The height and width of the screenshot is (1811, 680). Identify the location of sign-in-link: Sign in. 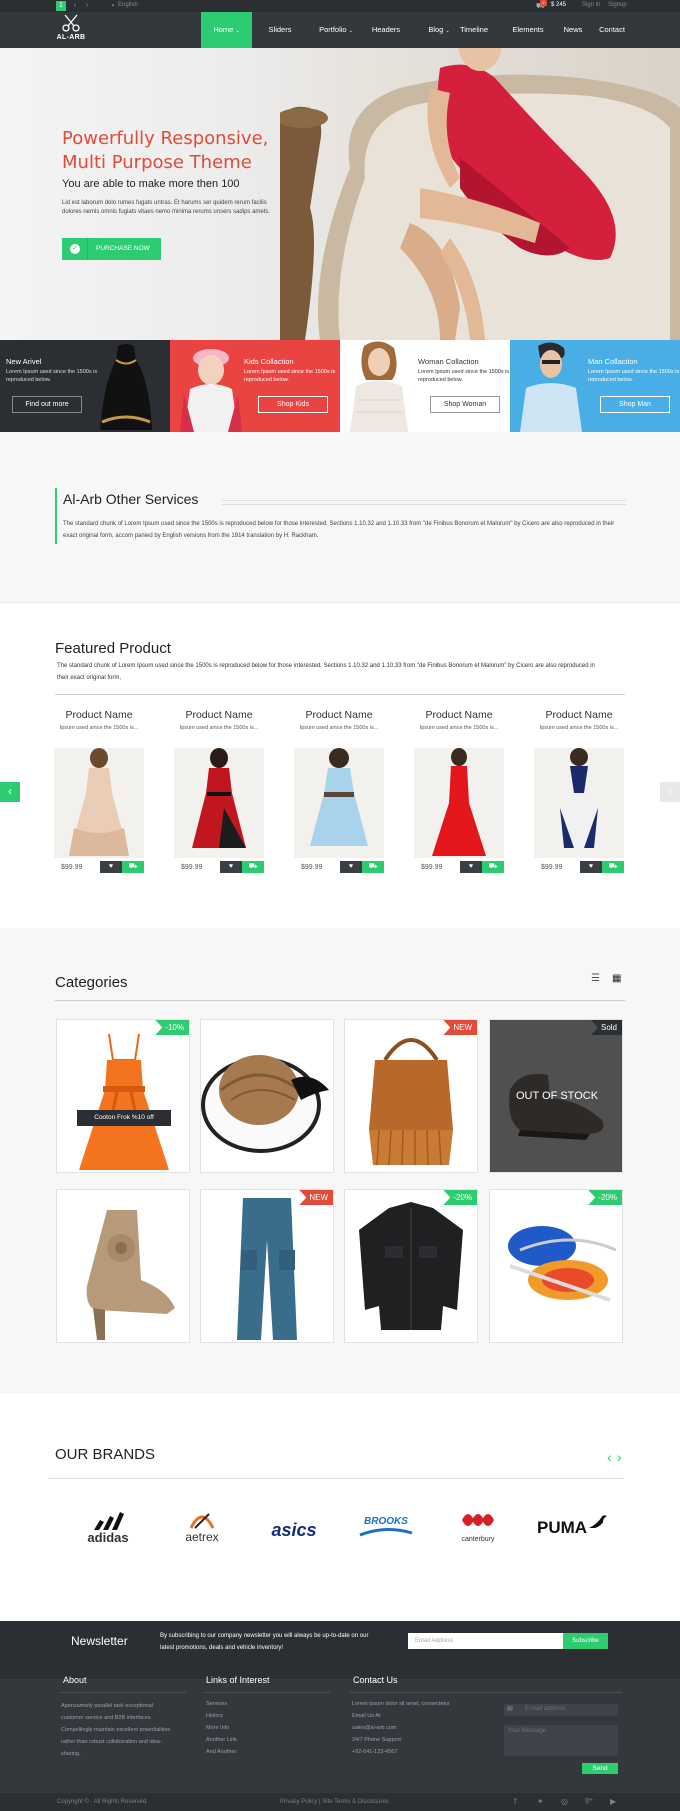
(591, 5).